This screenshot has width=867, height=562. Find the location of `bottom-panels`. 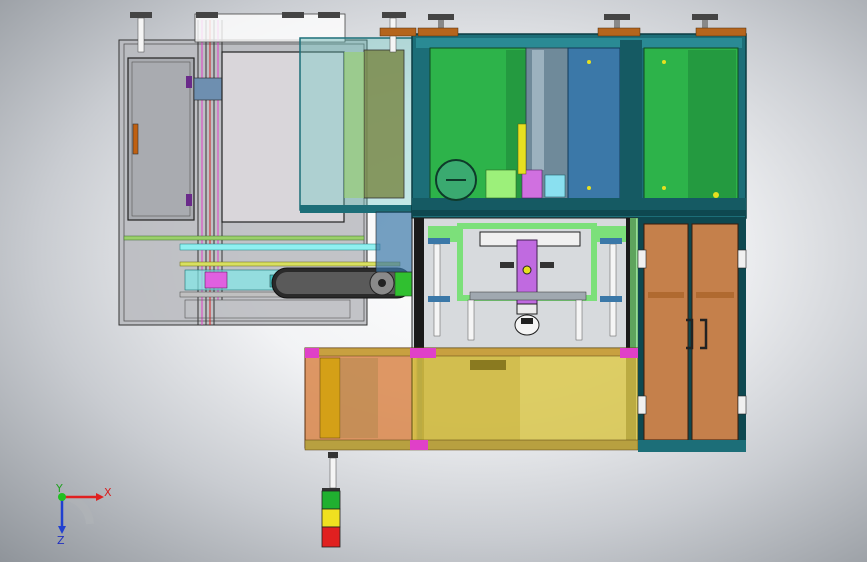

bottom-panels is located at coordinates (471, 399).